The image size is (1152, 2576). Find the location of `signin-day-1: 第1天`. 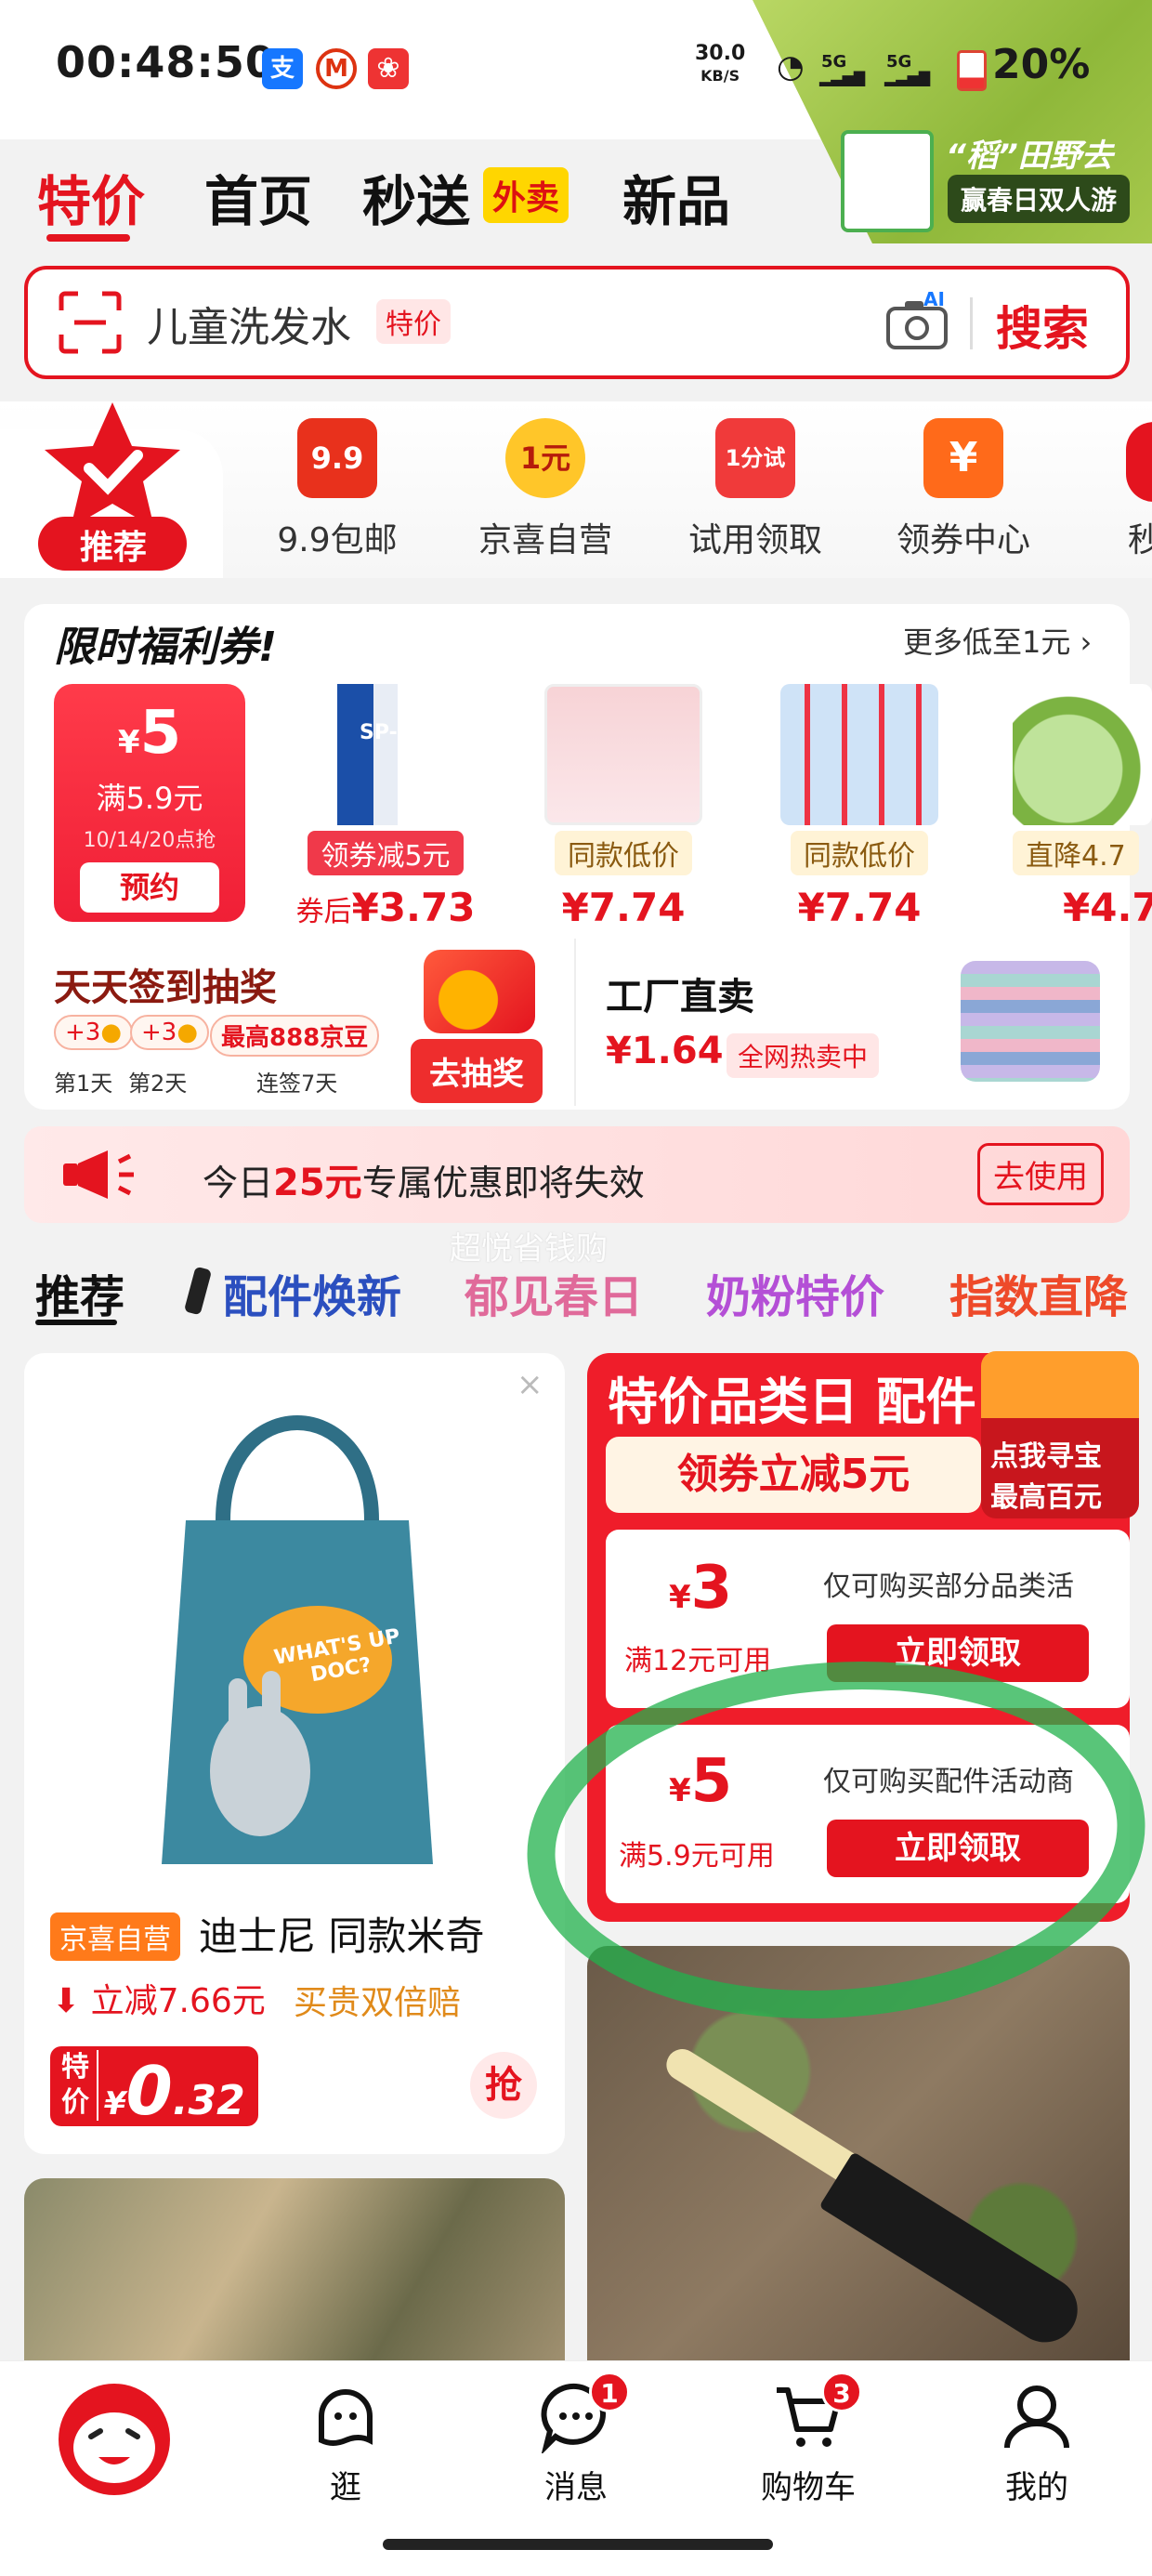

signin-day-1: 第1天 is located at coordinates (83, 1084).